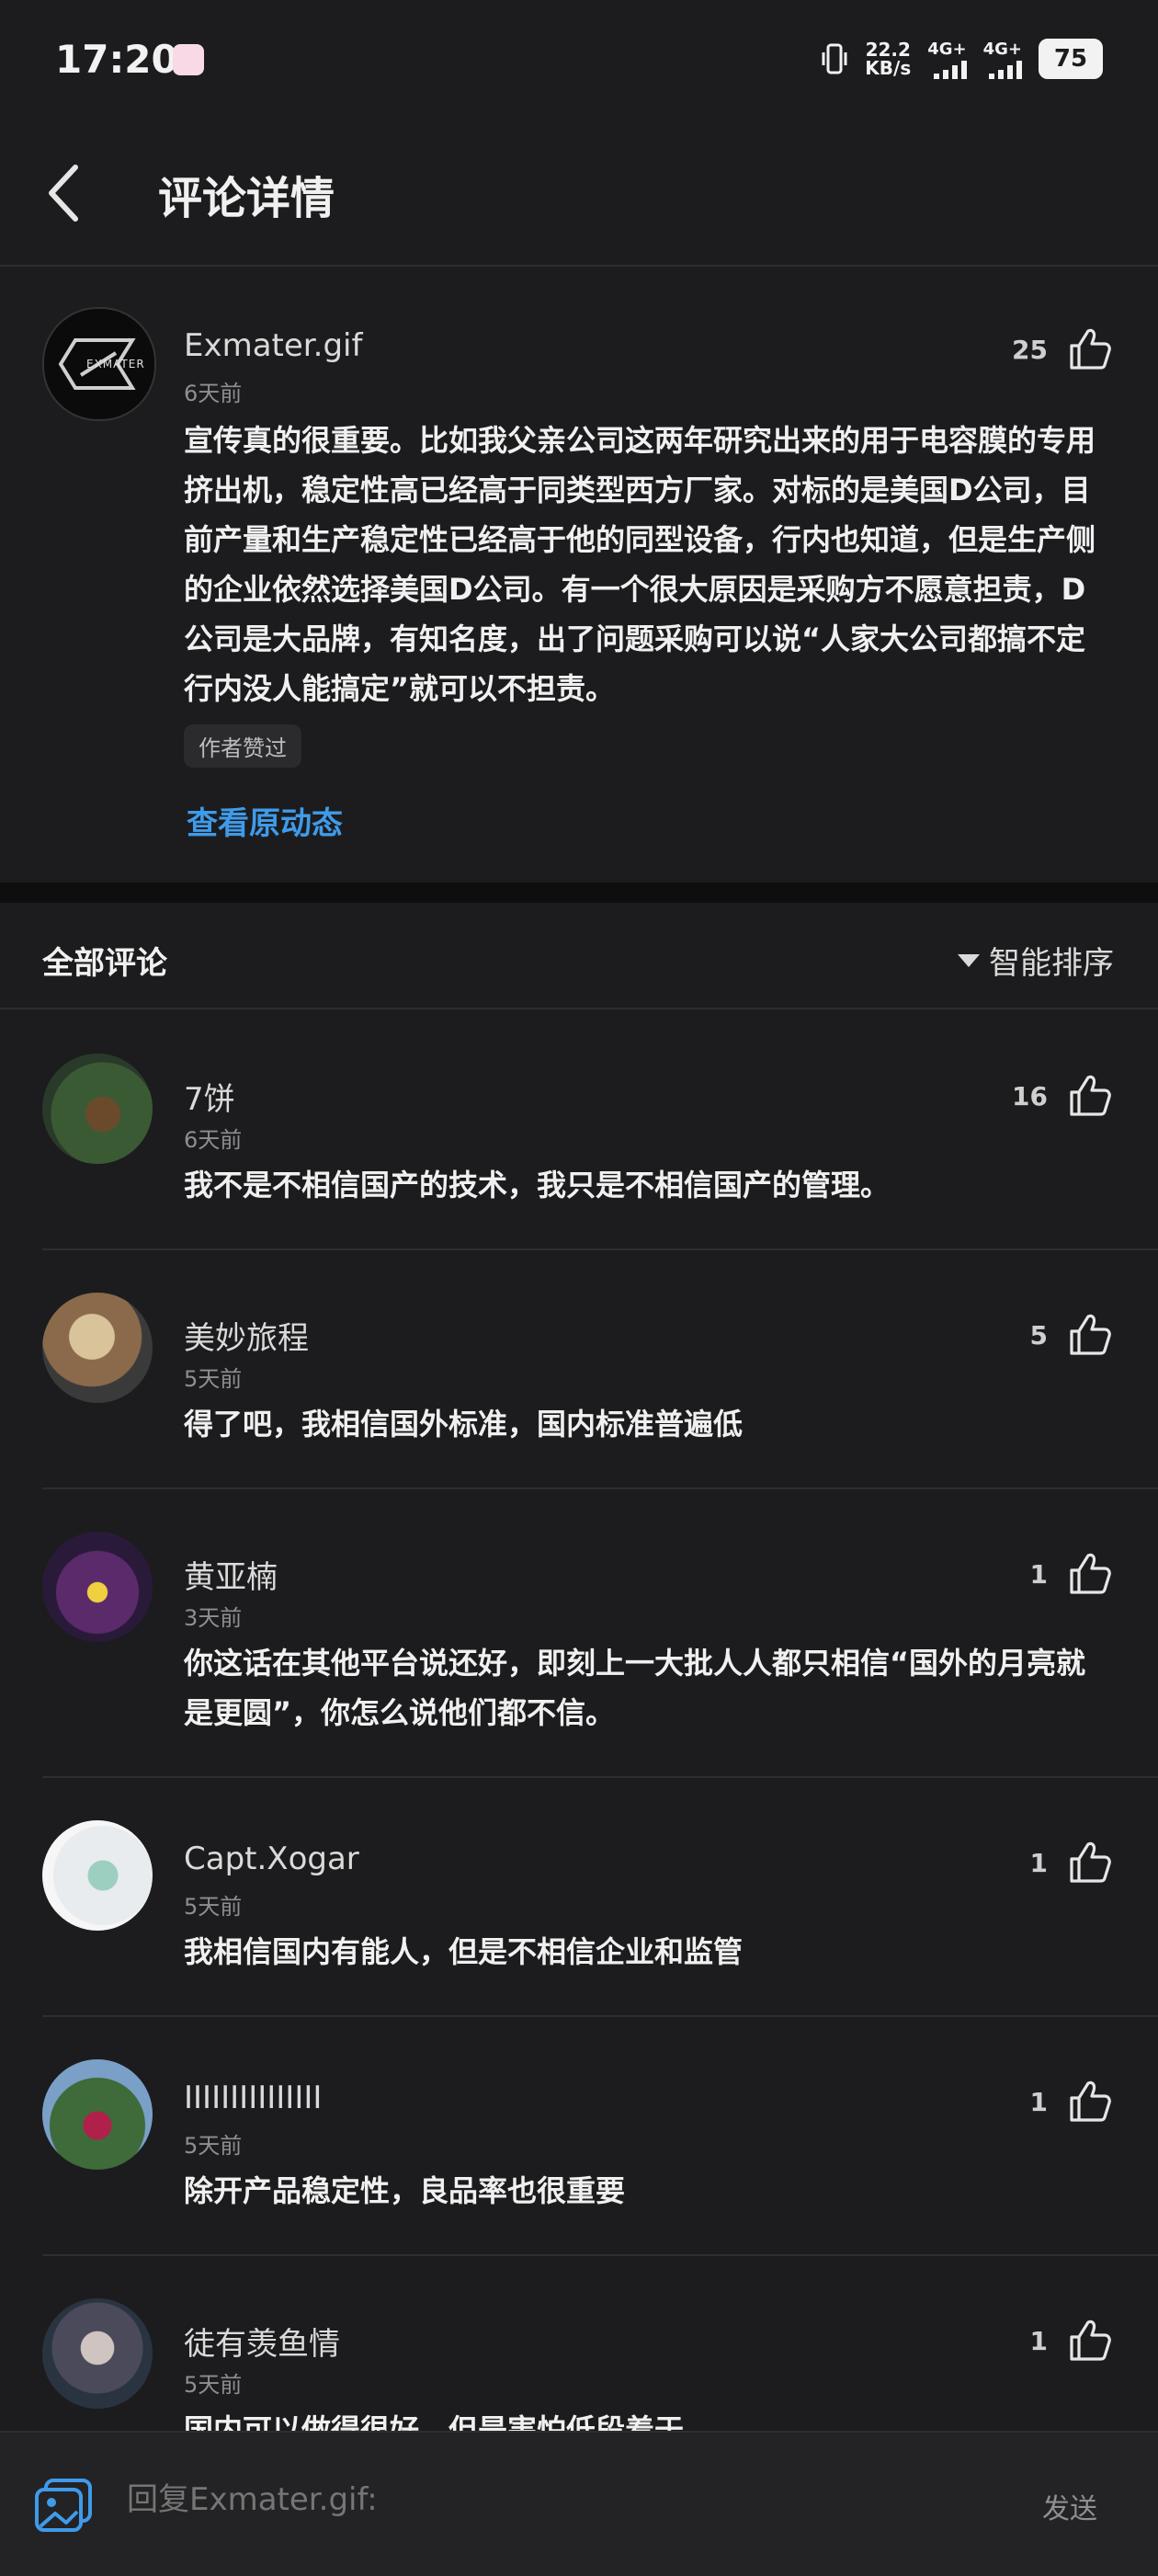  I want to click on section-separator, so click(579, 893).